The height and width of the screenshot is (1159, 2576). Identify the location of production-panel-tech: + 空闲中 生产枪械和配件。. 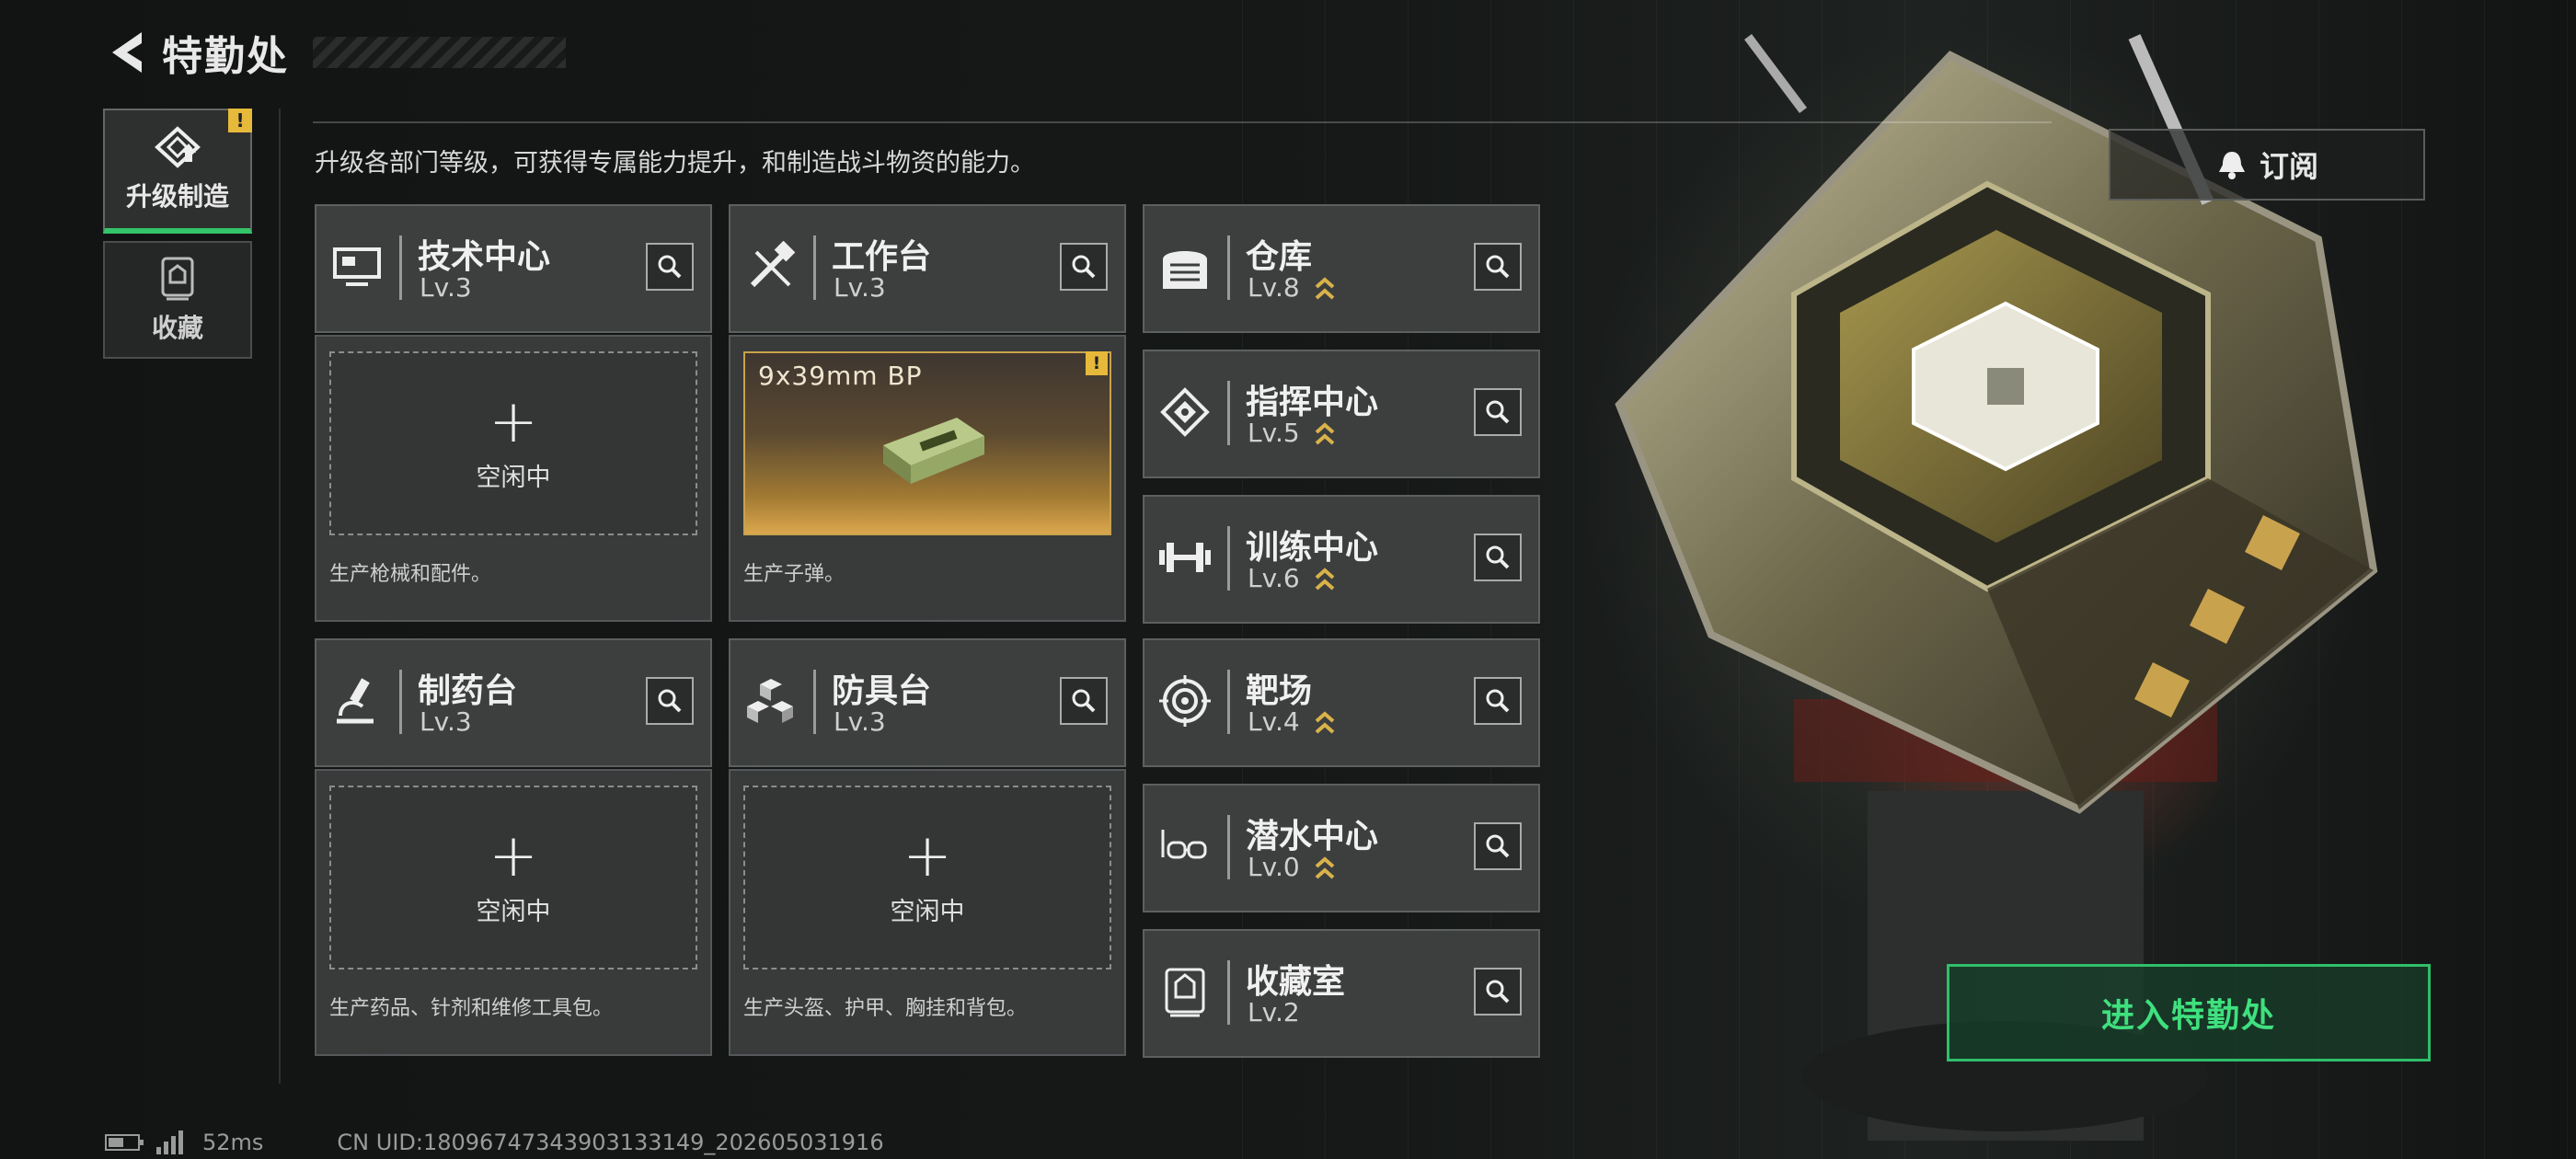
(513, 478).